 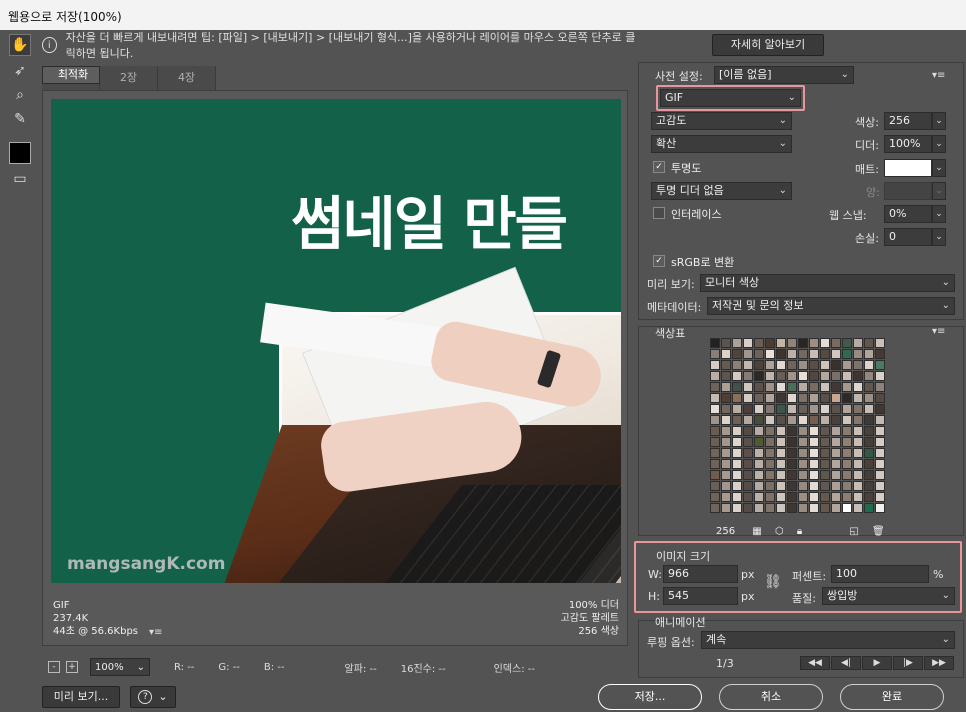 What do you see at coordinates (784, 75) in the screenshot?
I see `preset-select: [이름 없음] ⌄` at bounding box center [784, 75].